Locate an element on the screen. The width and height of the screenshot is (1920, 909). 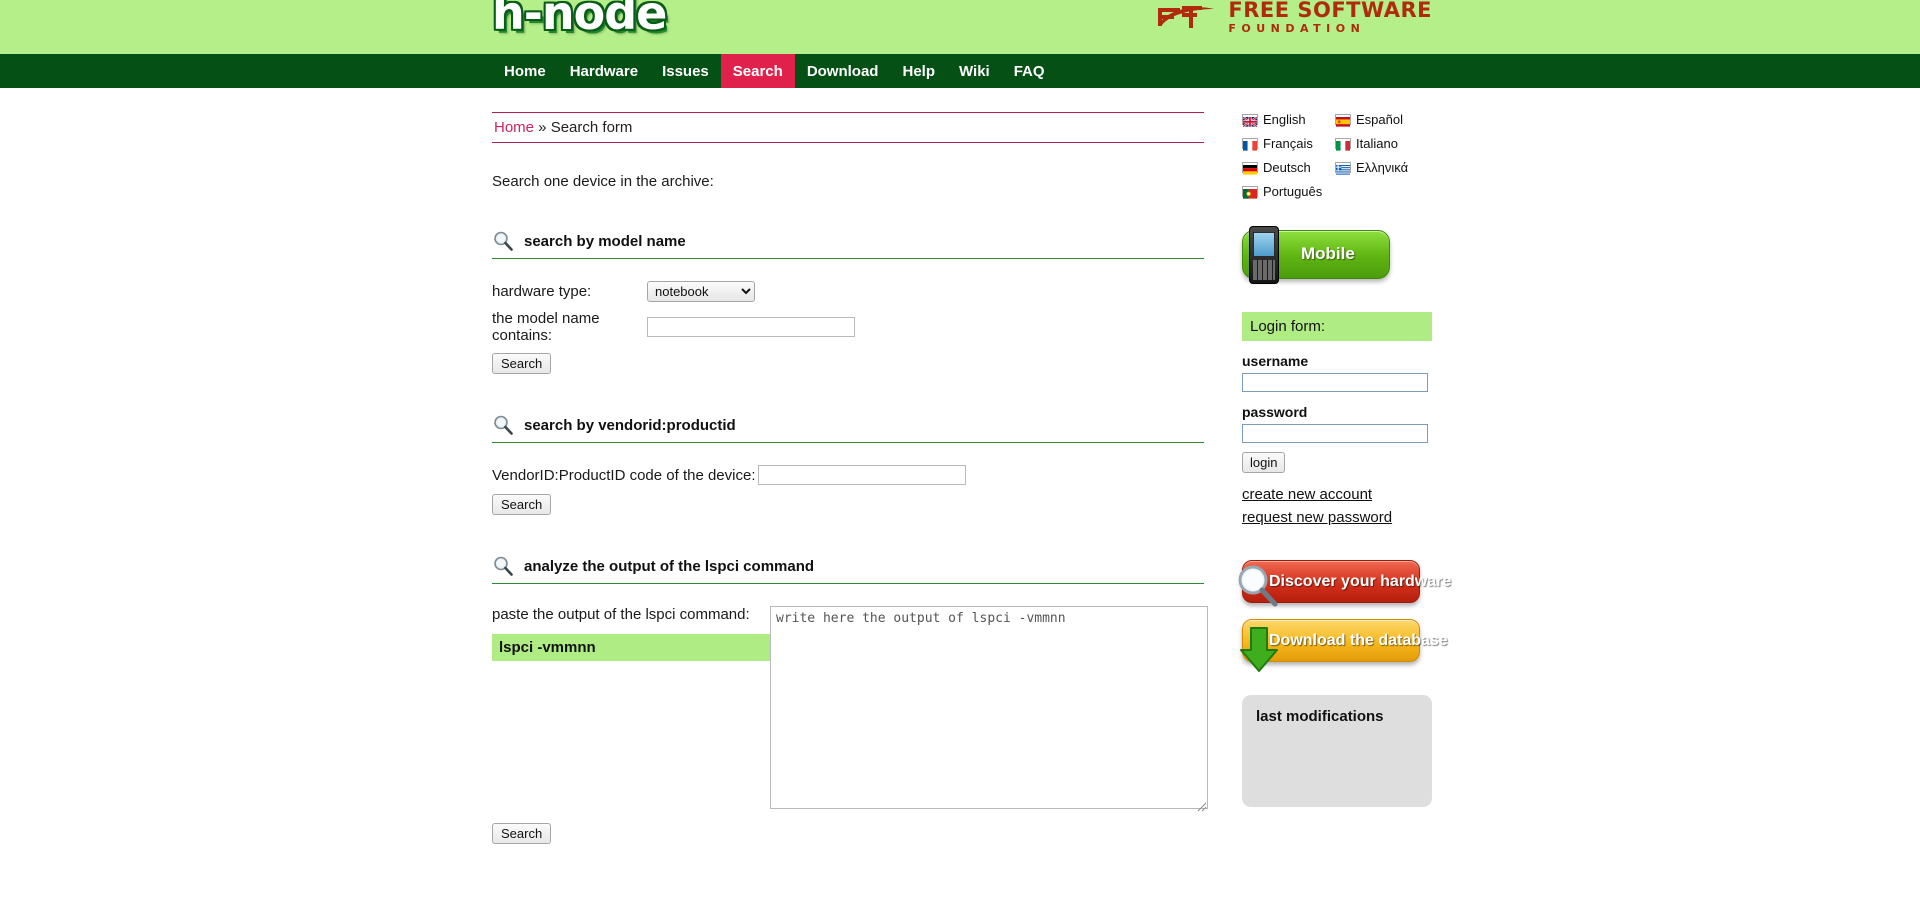
last-modifications-panel: last modifications is located at coordinates (1337, 751).